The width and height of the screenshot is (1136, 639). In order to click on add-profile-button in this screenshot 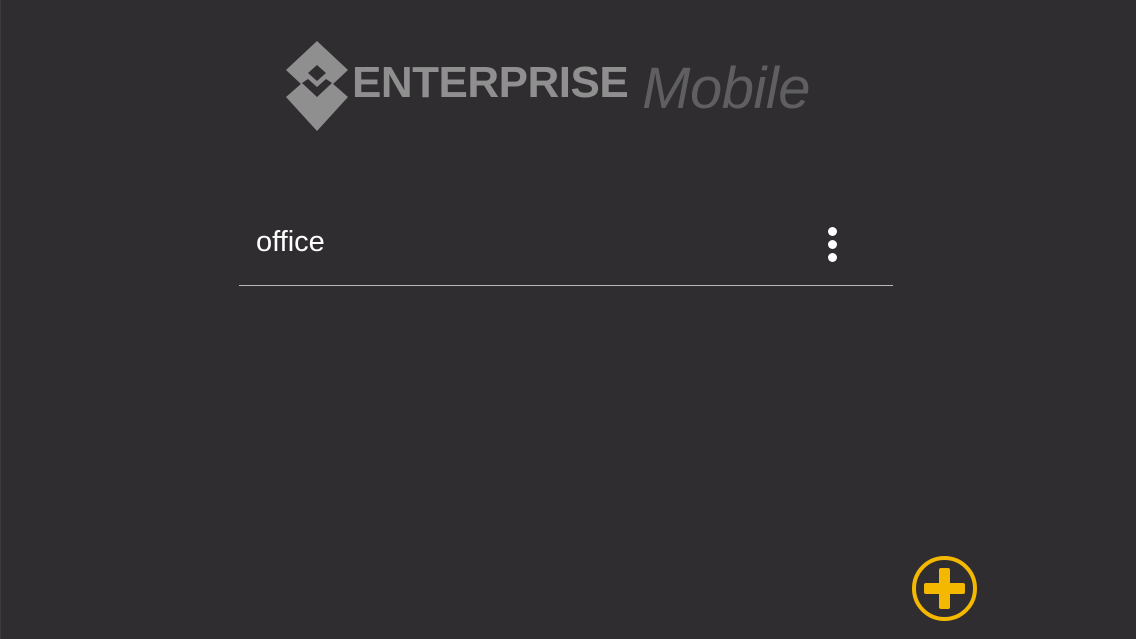, I will do `click(944, 588)`.